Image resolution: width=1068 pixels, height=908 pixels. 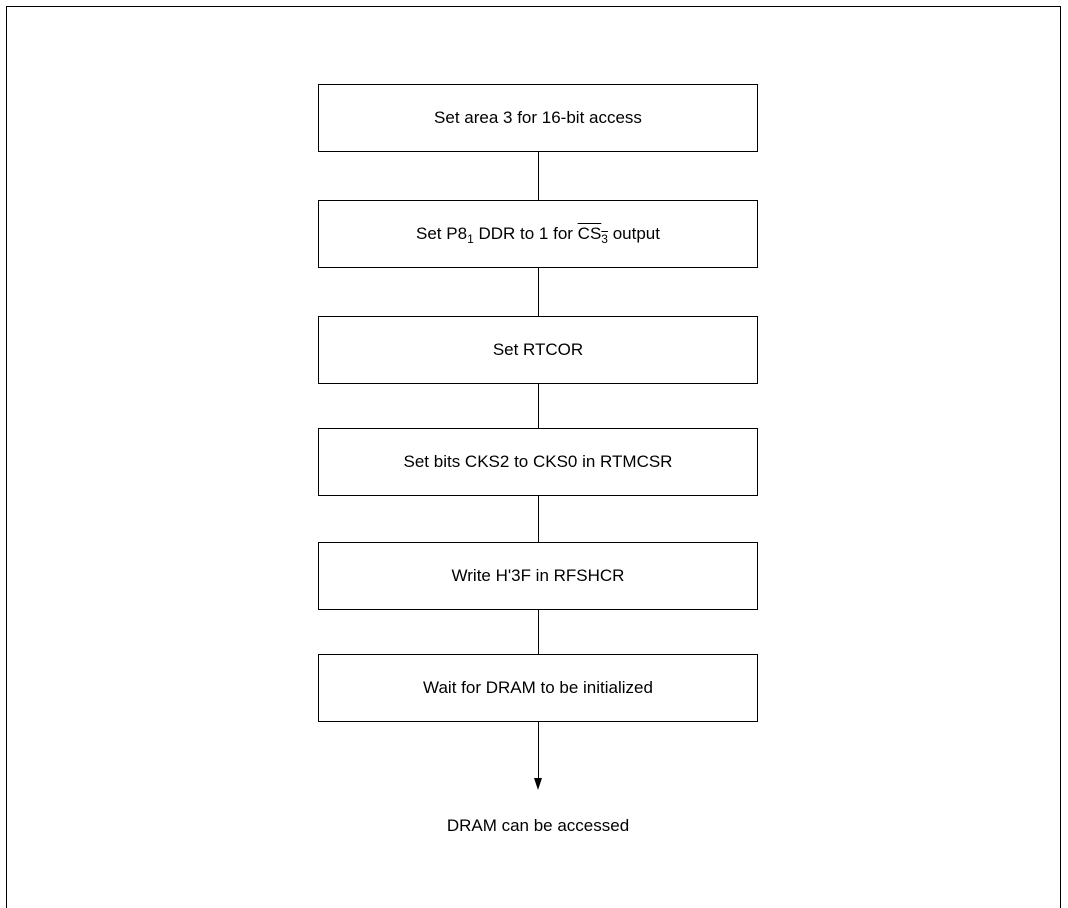 What do you see at coordinates (633, 233) in the screenshot?
I see `step-2-text-c: output` at bounding box center [633, 233].